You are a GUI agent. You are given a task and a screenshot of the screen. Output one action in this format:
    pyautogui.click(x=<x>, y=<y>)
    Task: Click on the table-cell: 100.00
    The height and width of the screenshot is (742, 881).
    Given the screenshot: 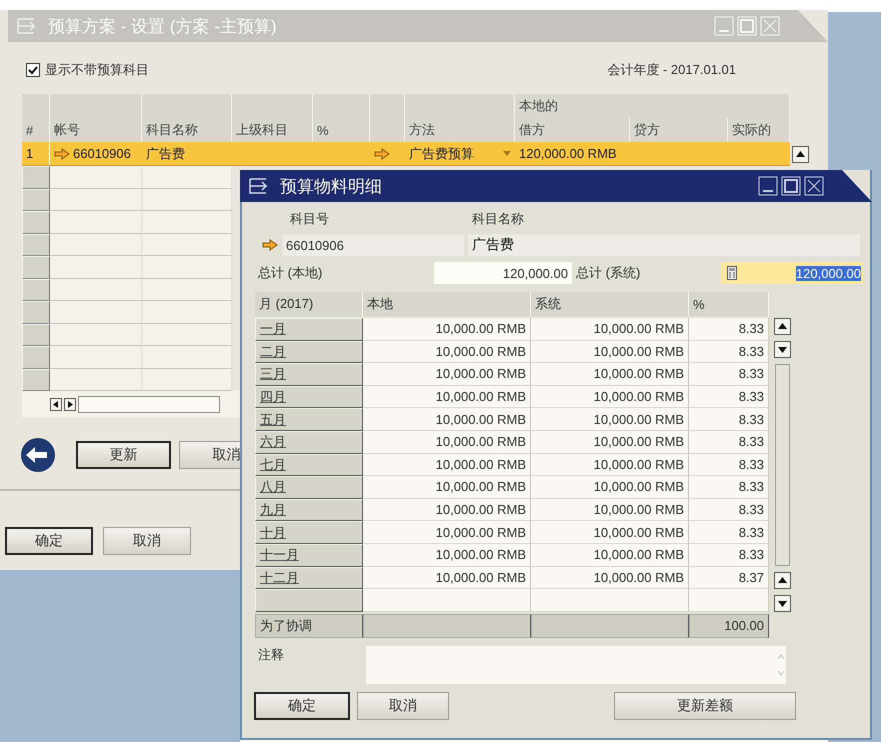 What is the action you would take?
    pyautogui.click(x=729, y=626)
    